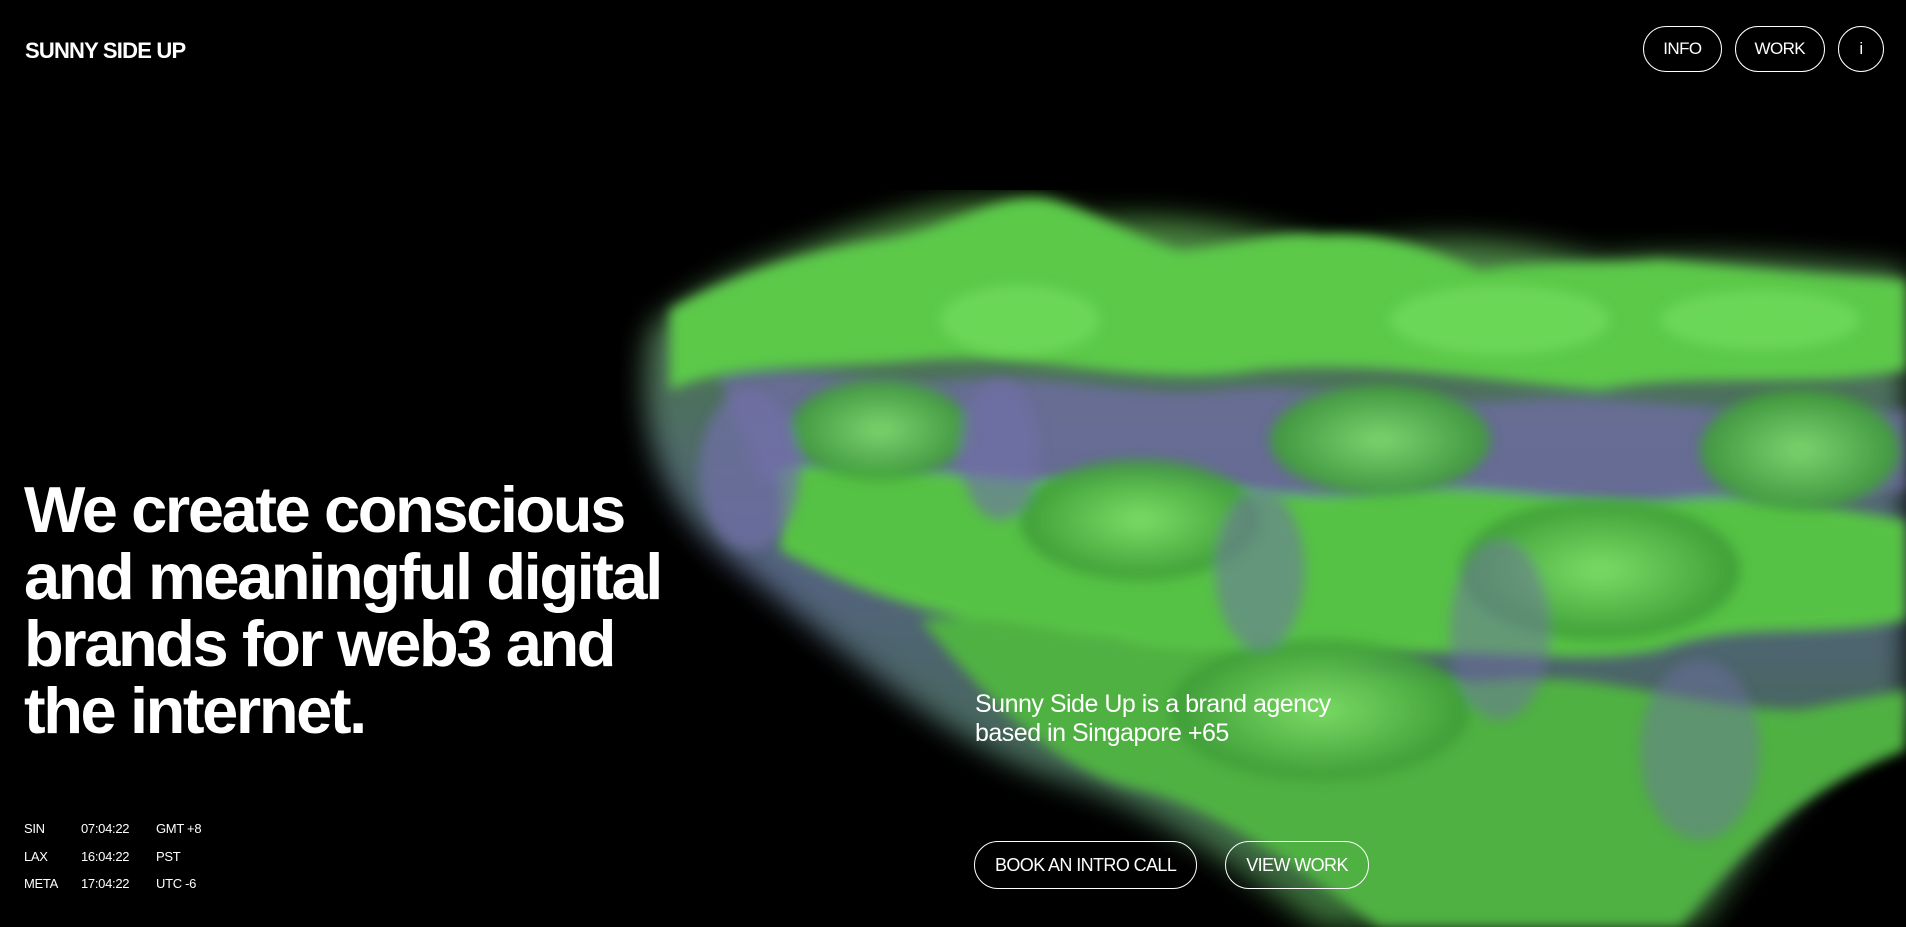 This screenshot has height=927, width=1906. What do you see at coordinates (105, 884) in the screenshot?
I see `clock-time: 17:04:22` at bounding box center [105, 884].